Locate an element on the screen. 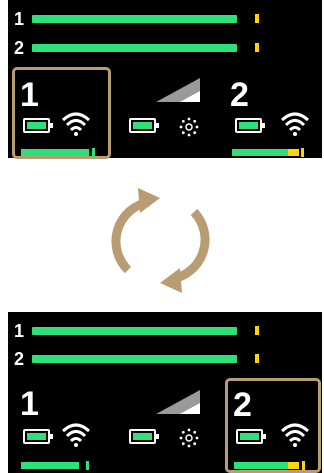 This screenshot has height=473, width=324. cycle-arrows-icon is located at coordinates (160, 240).